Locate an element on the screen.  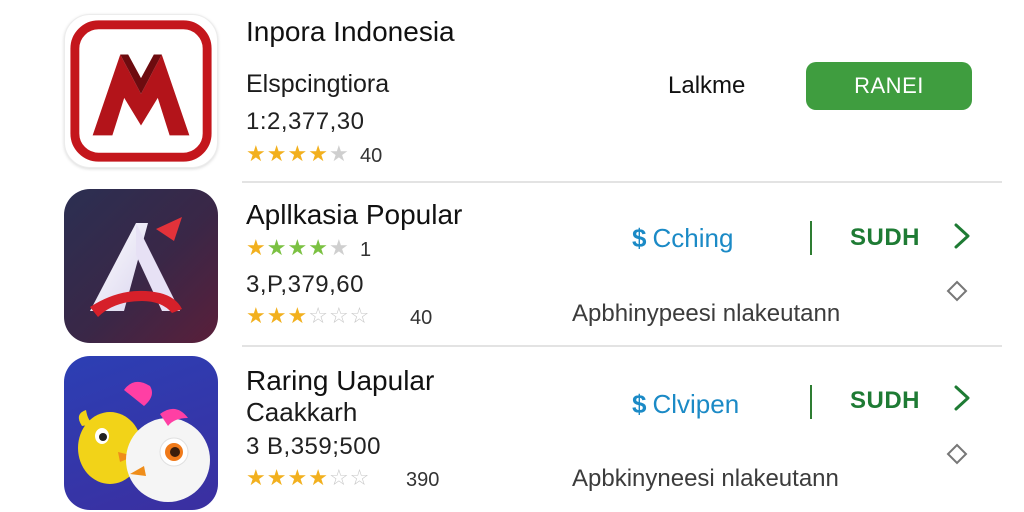
app-description: Apbkinyneesi nlakeutann is located at coordinates (705, 478).